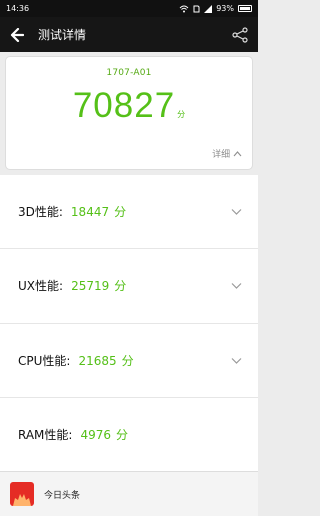  I want to click on toutiao-logo-icon, so click(22, 494).